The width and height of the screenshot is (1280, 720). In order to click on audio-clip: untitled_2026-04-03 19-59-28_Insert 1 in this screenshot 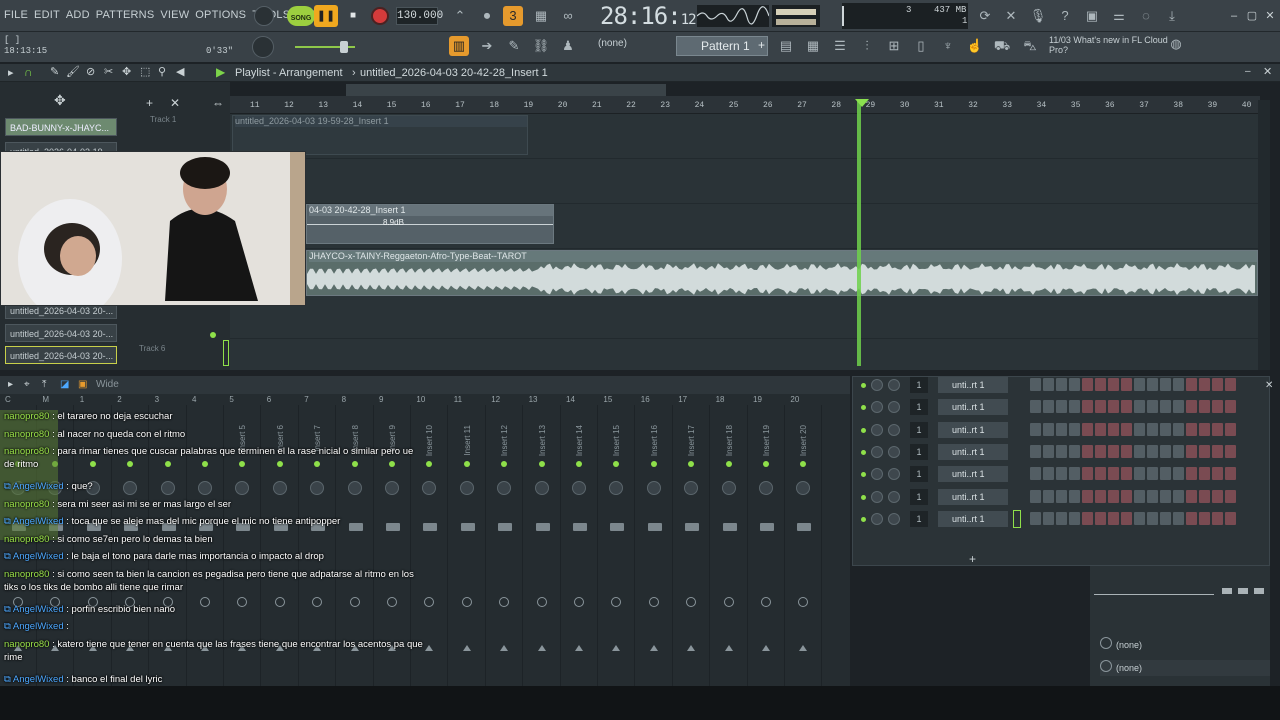, I will do `click(380, 135)`.